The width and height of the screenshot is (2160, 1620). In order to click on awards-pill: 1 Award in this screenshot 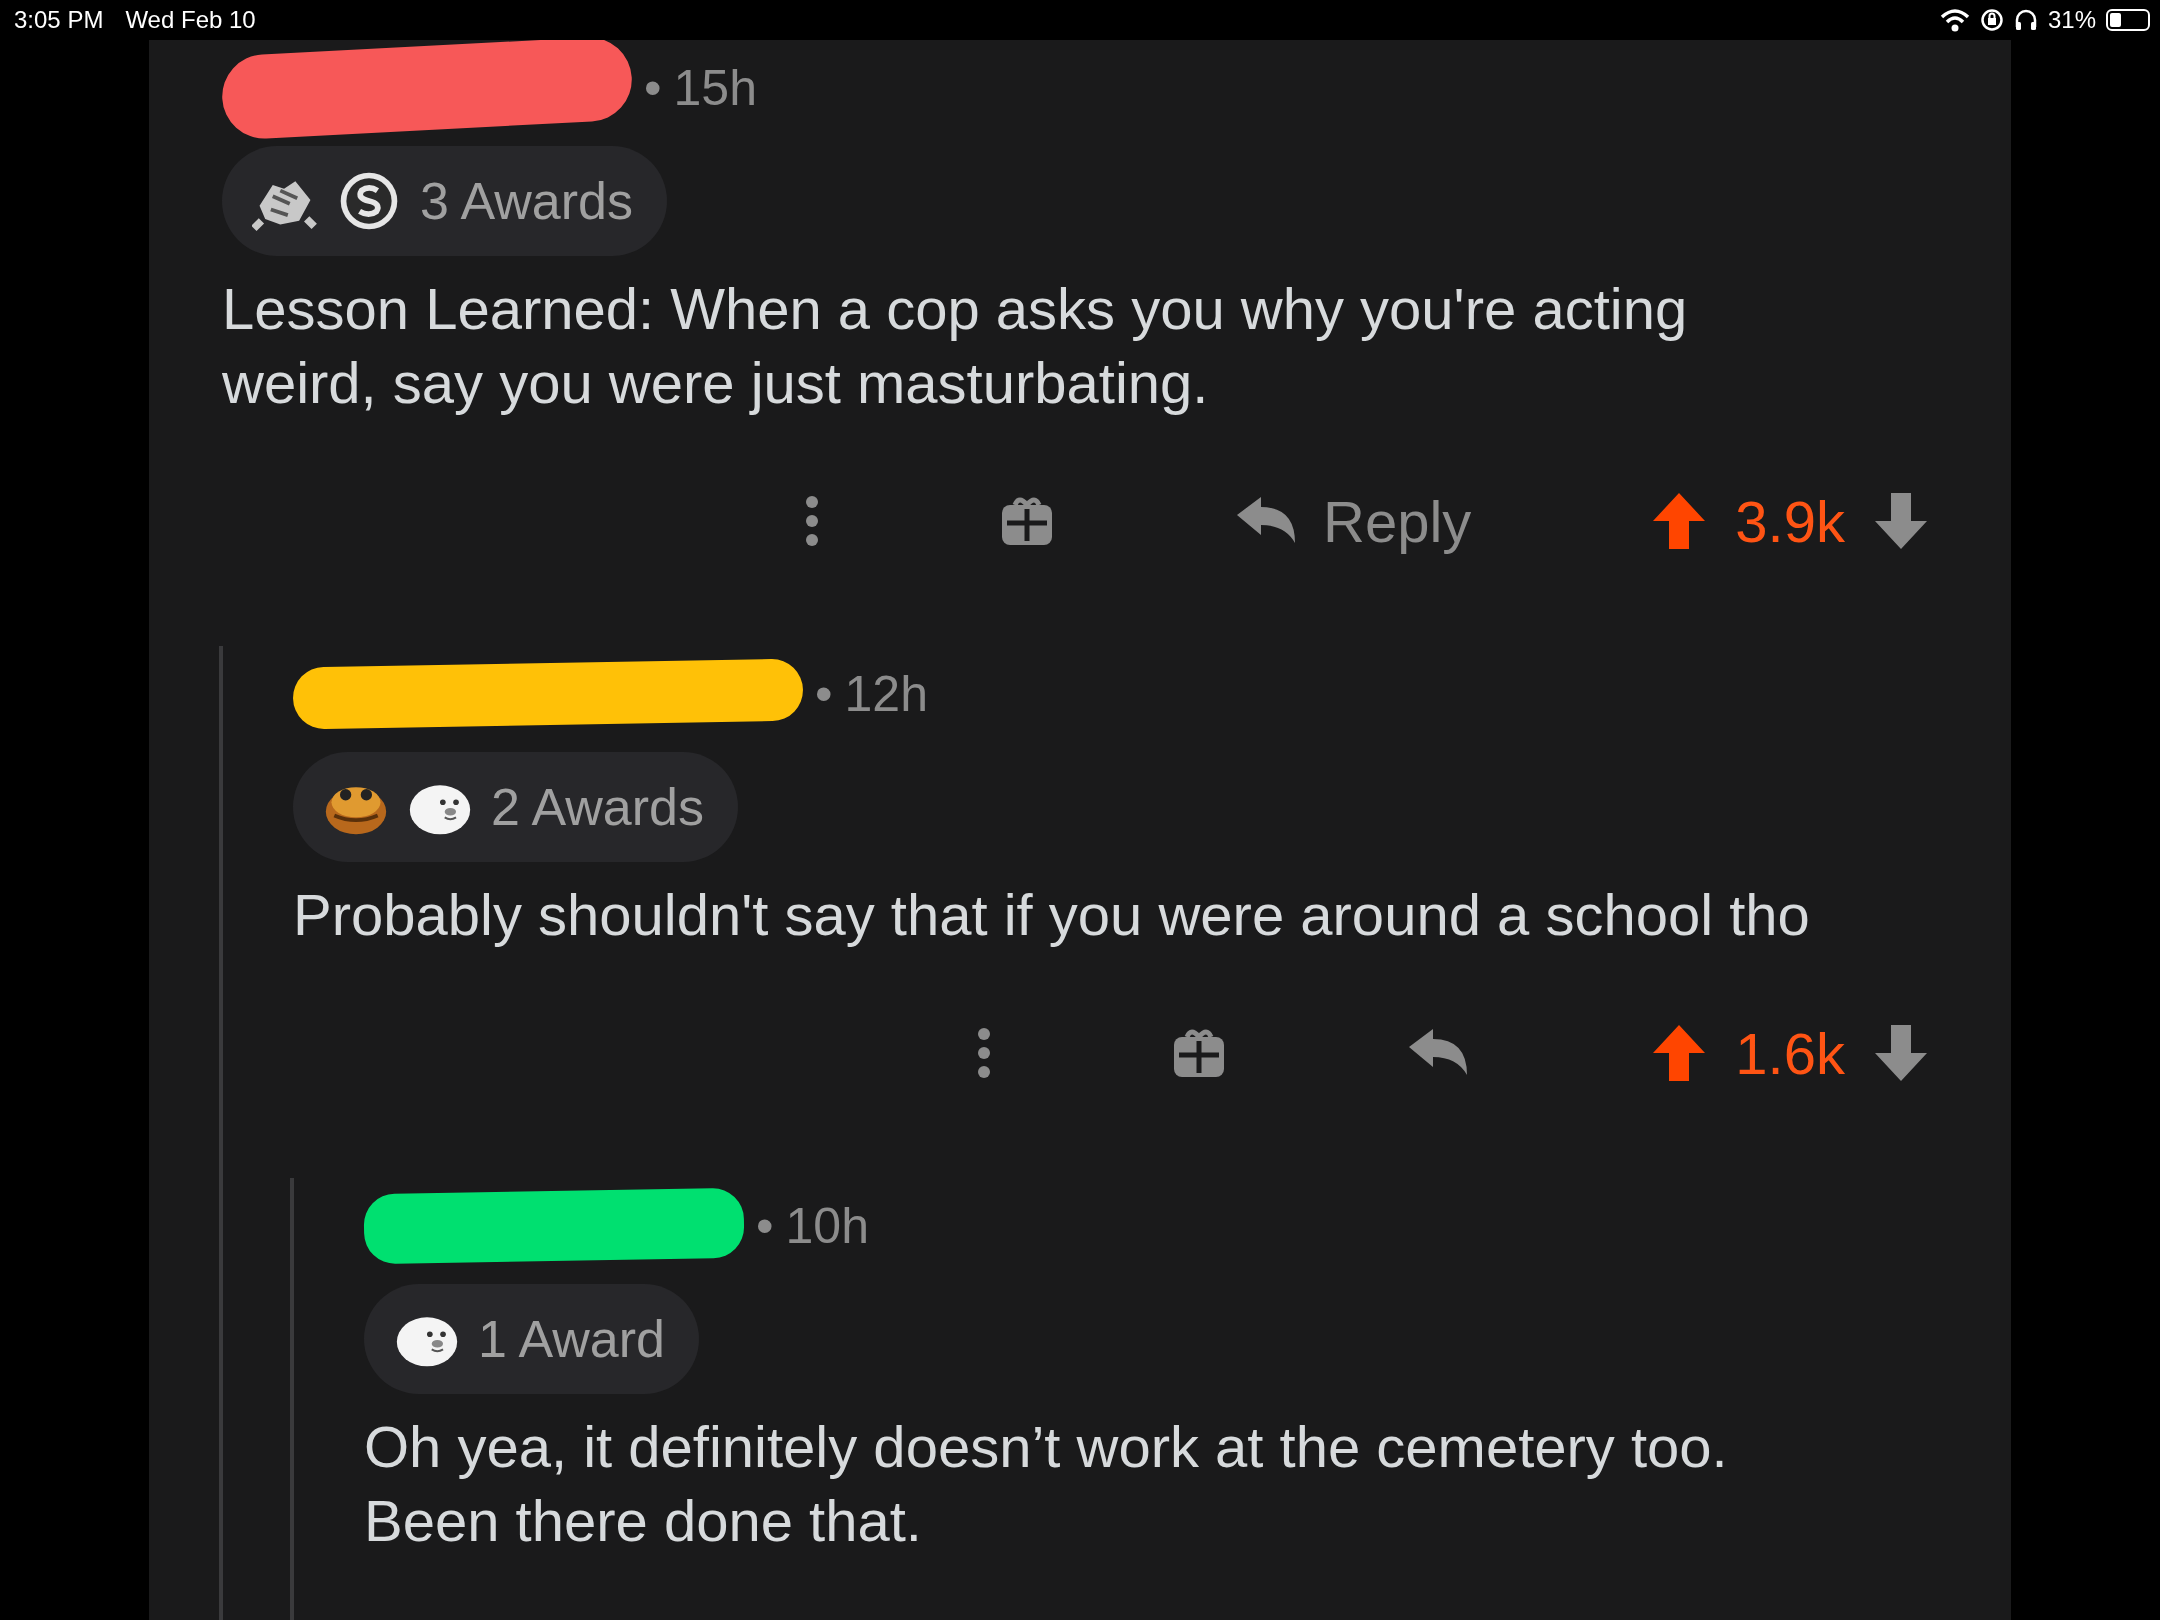, I will do `click(531, 1339)`.